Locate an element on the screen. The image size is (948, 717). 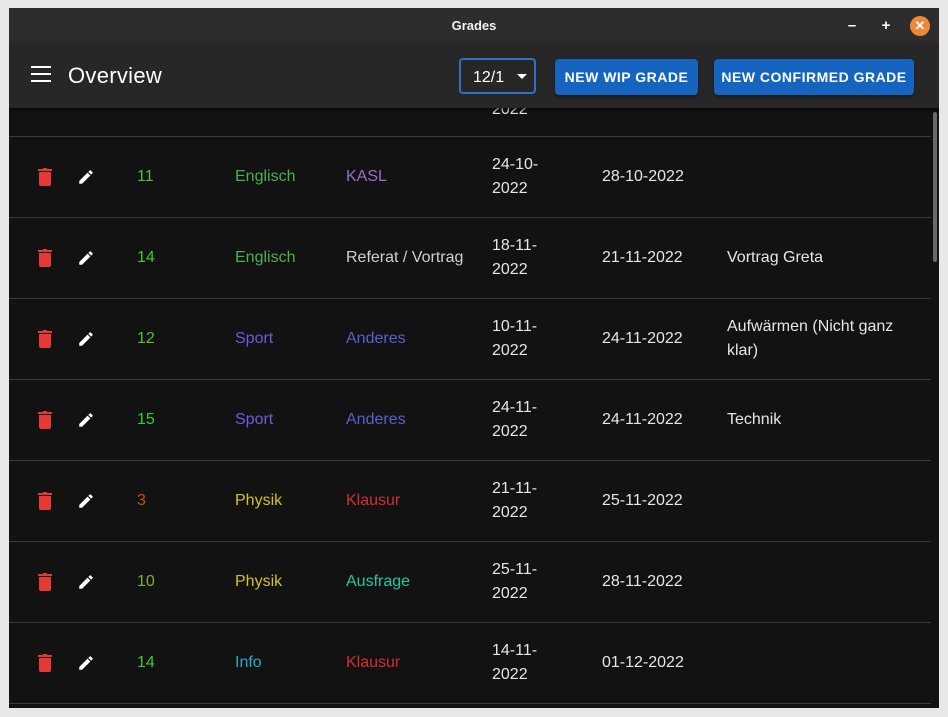
title-bar: Grades – + ✕ is located at coordinates (474, 26).